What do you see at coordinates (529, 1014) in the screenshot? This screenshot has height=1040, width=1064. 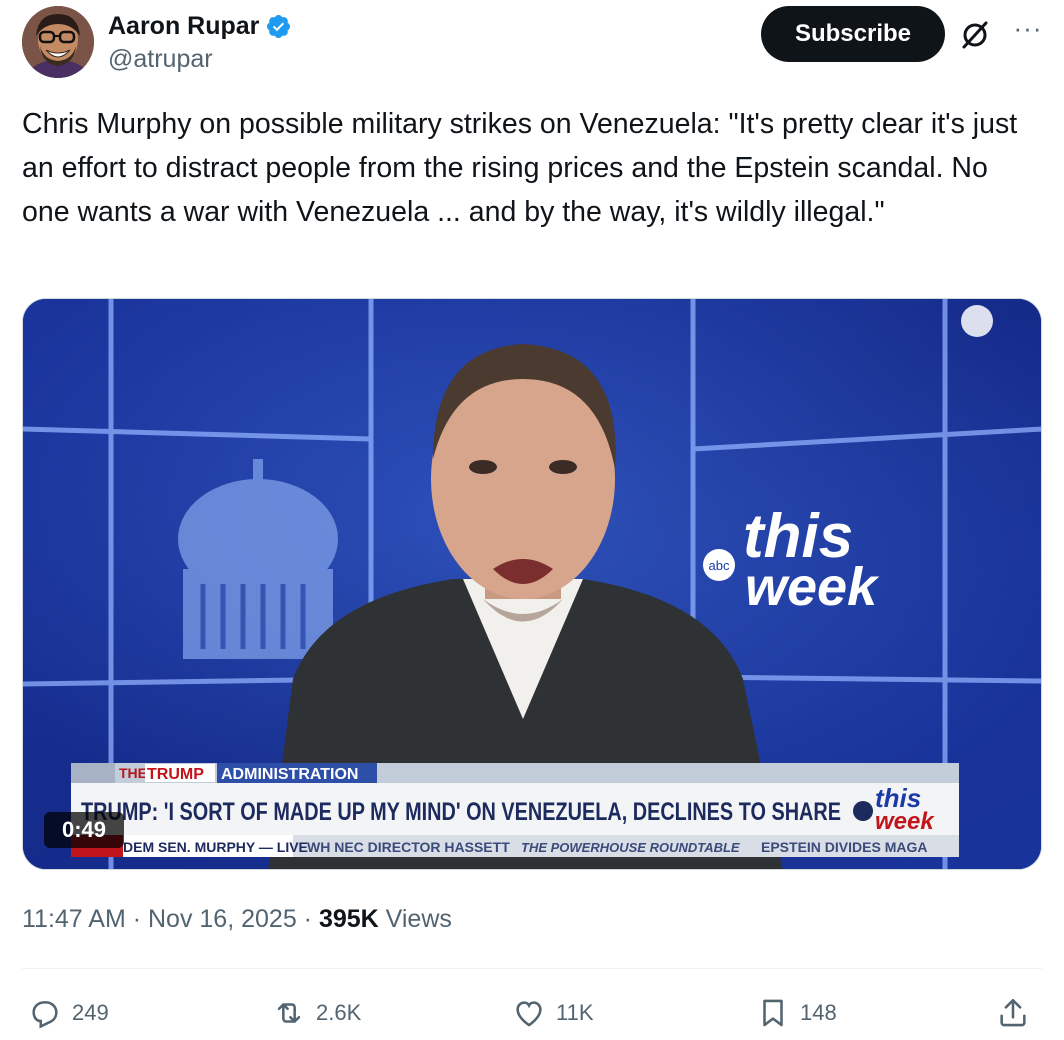 I see `heart-icon` at bounding box center [529, 1014].